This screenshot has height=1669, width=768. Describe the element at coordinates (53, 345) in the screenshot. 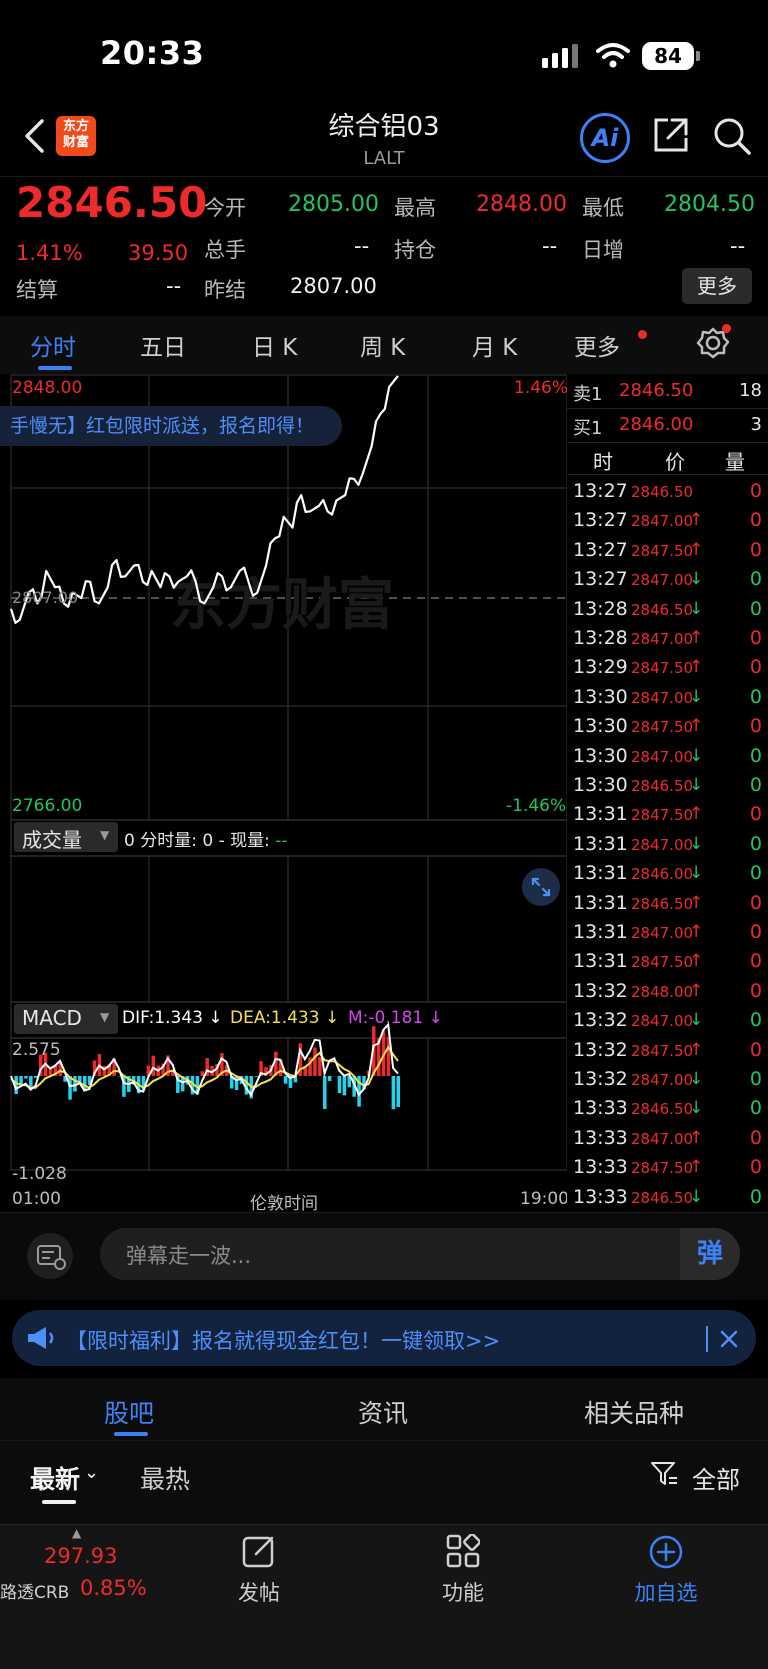

I see `tab-intraday: 分时` at that location.